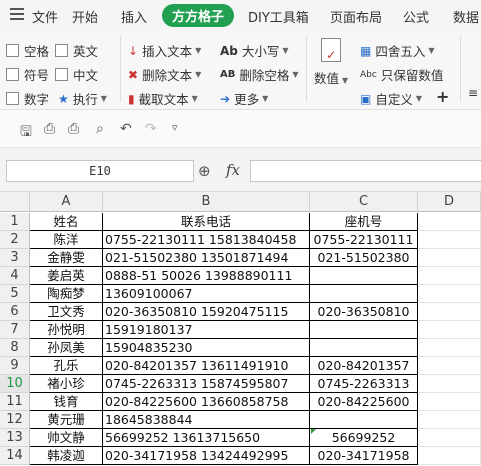  I want to click on cell-a-12: 黄元珊, so click(66, 420).